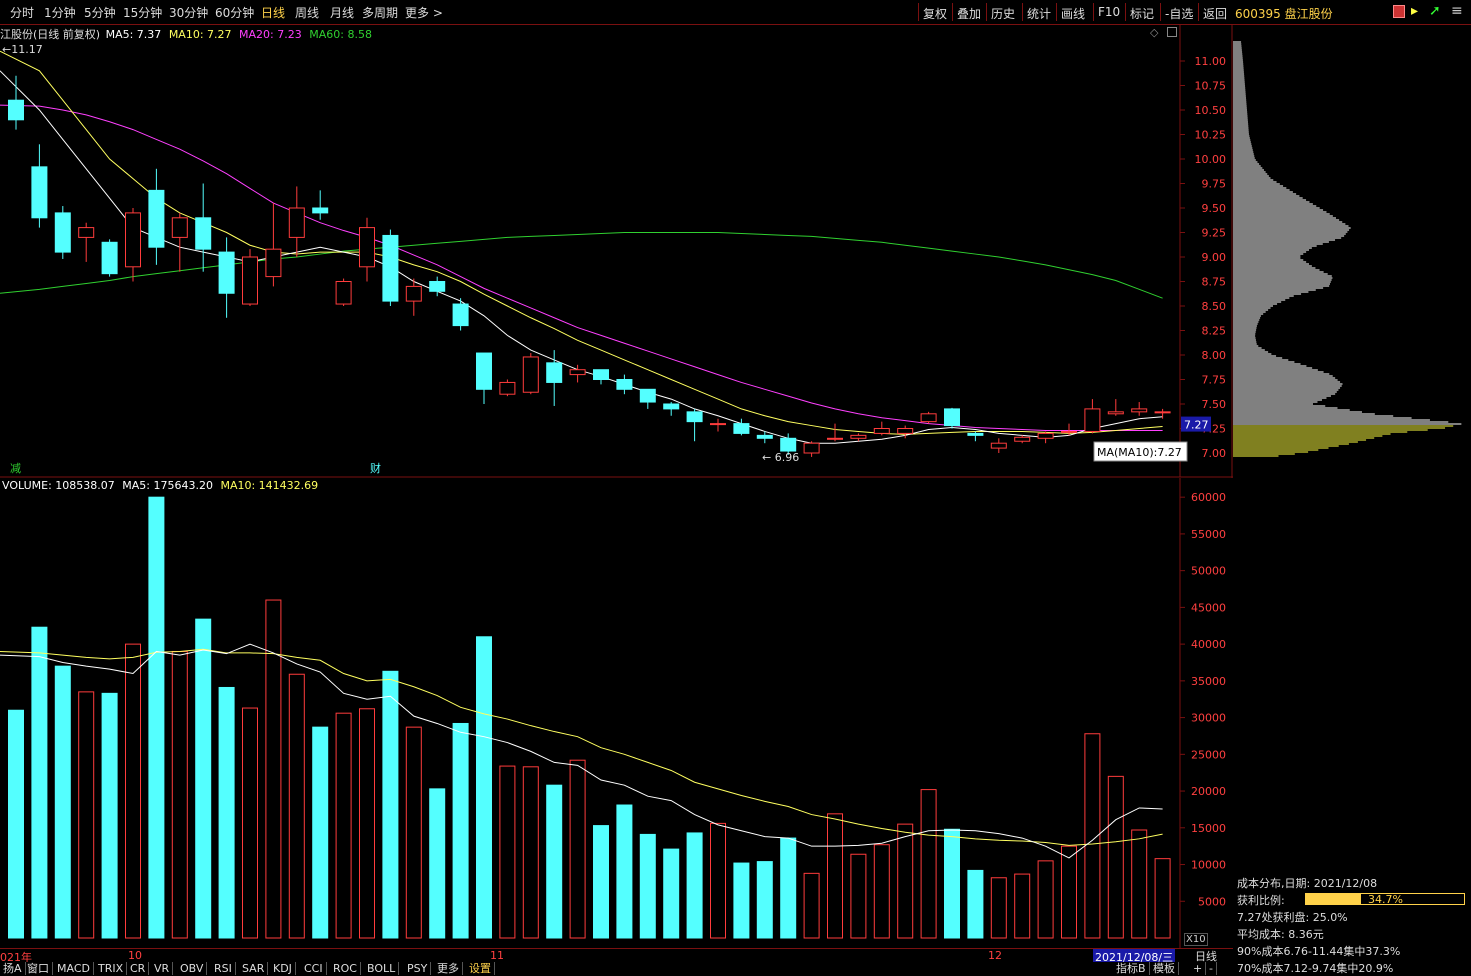 The width and height of the screenshot is (1471, 976). I want to click on price-tick-label: 7.00, so click(1214, 453).